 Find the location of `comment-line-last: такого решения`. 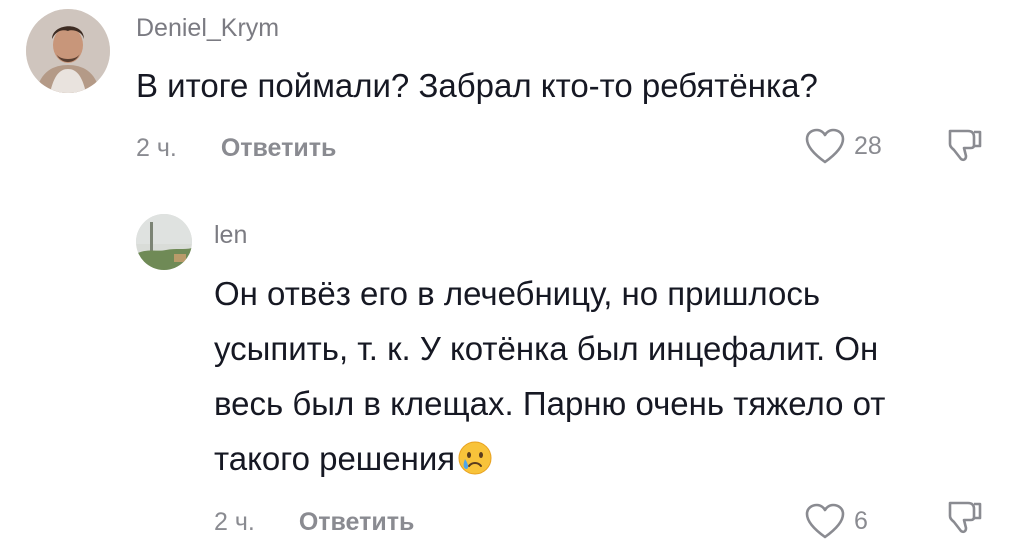

comment-line-last: такого решения is located at coordinates (614, 461).